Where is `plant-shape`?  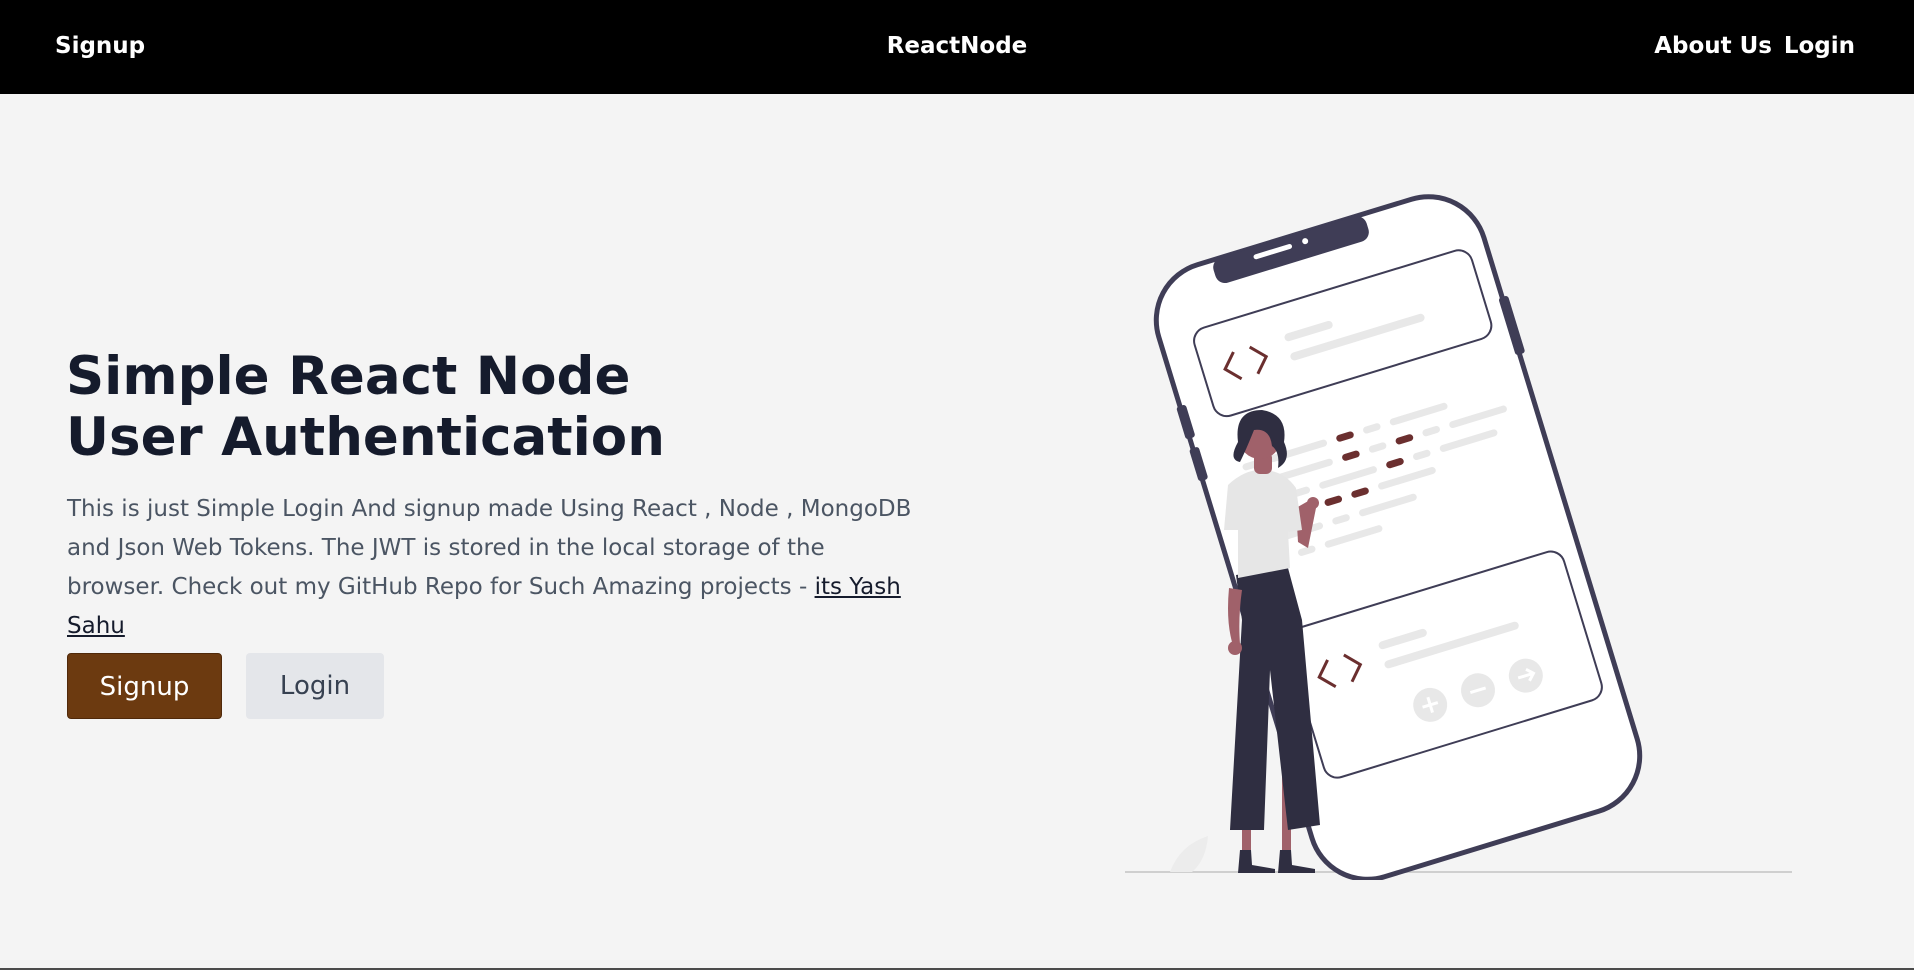 plant-shape is located at coordinates (1189, 854).